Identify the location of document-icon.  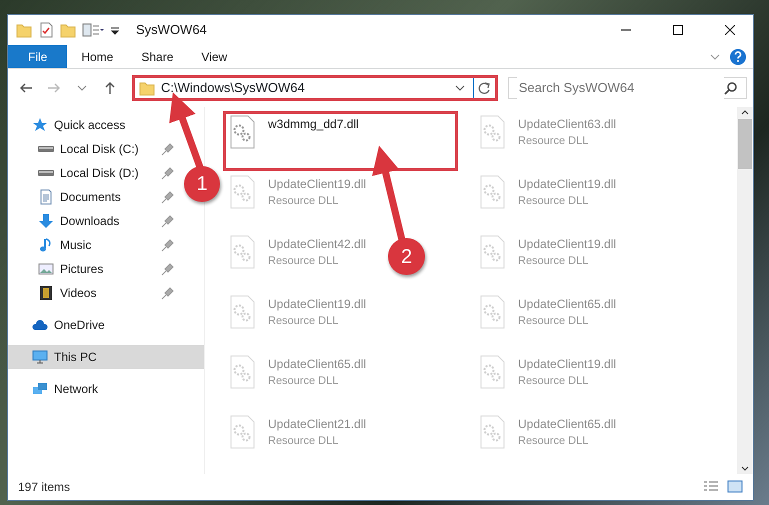
(46, 197).